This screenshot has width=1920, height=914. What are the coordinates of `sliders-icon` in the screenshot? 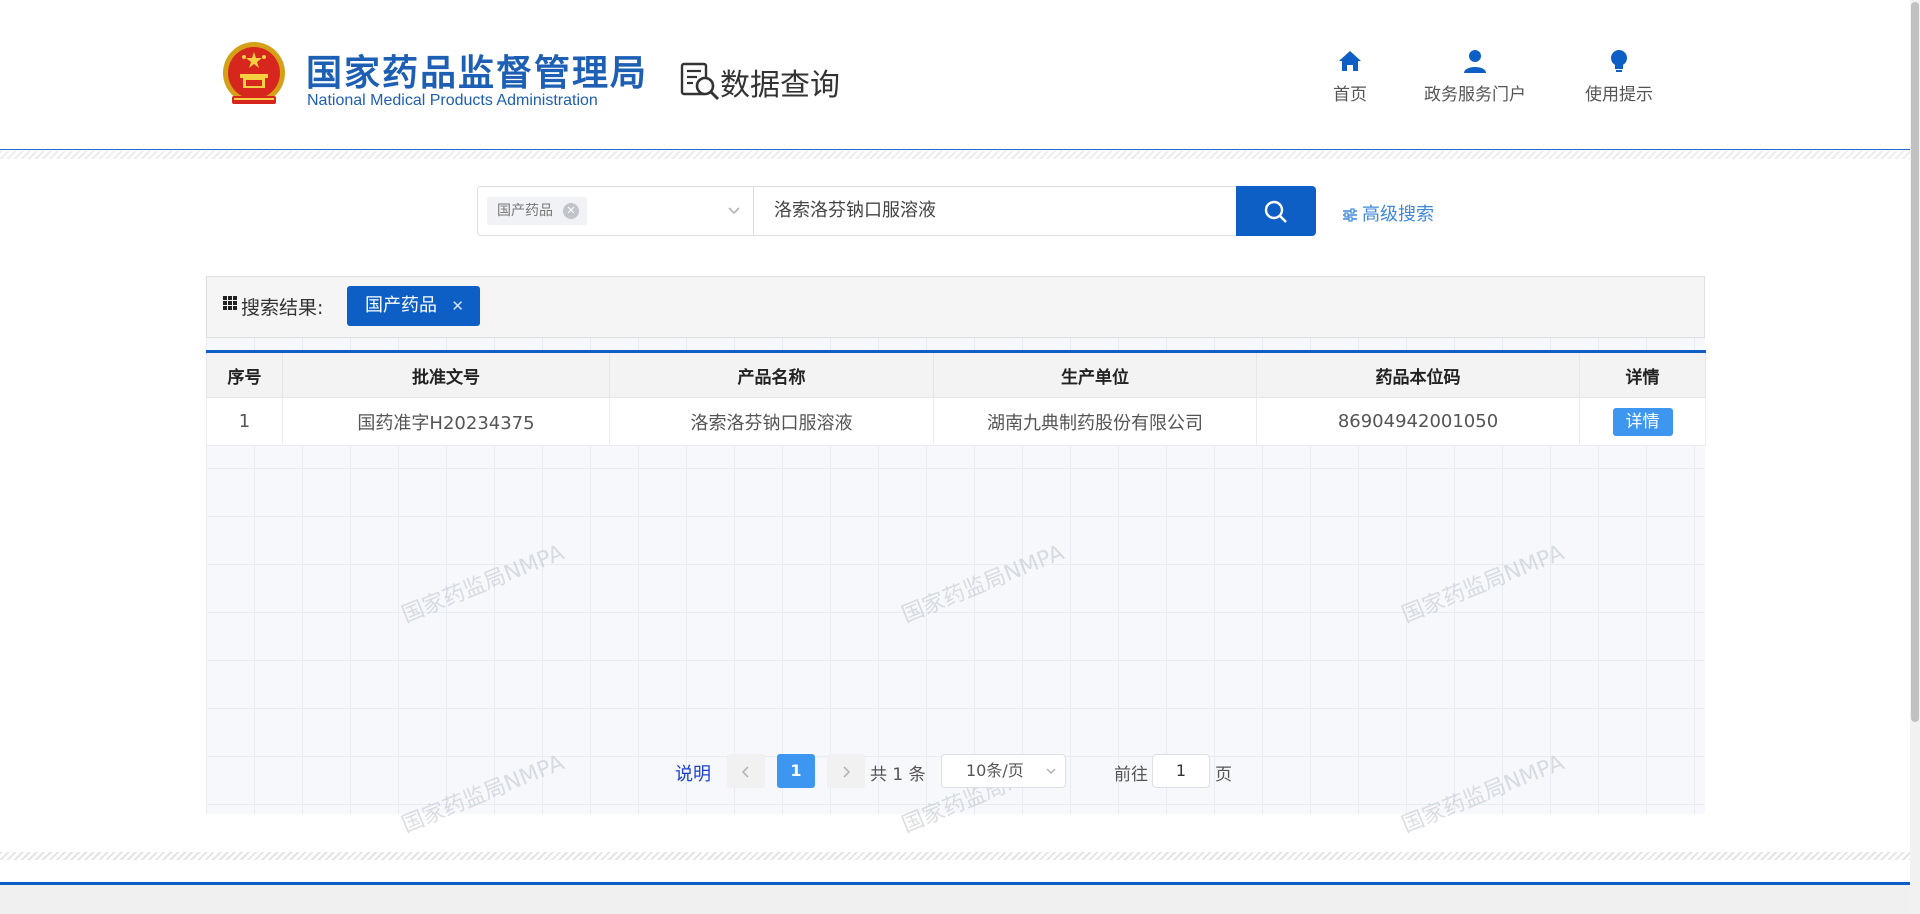 It's located at (1350, 215).